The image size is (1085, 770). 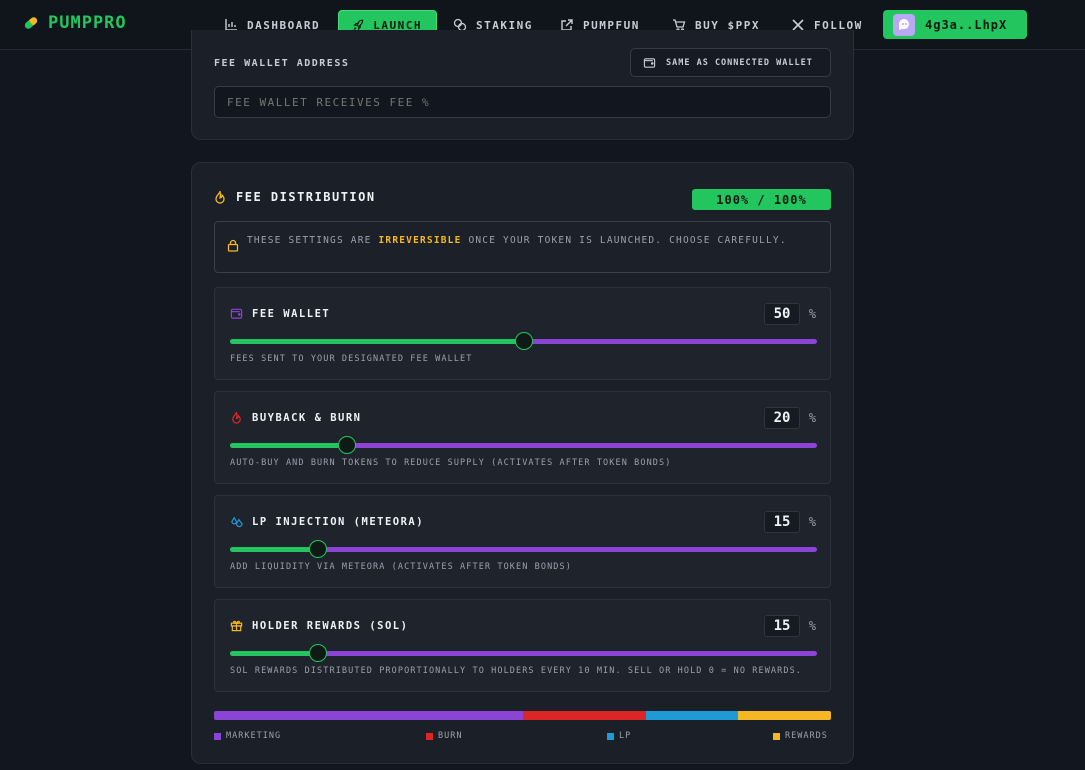 I want to click on total-percent-badge: 100% / 100%, so click(x=761, y=199).